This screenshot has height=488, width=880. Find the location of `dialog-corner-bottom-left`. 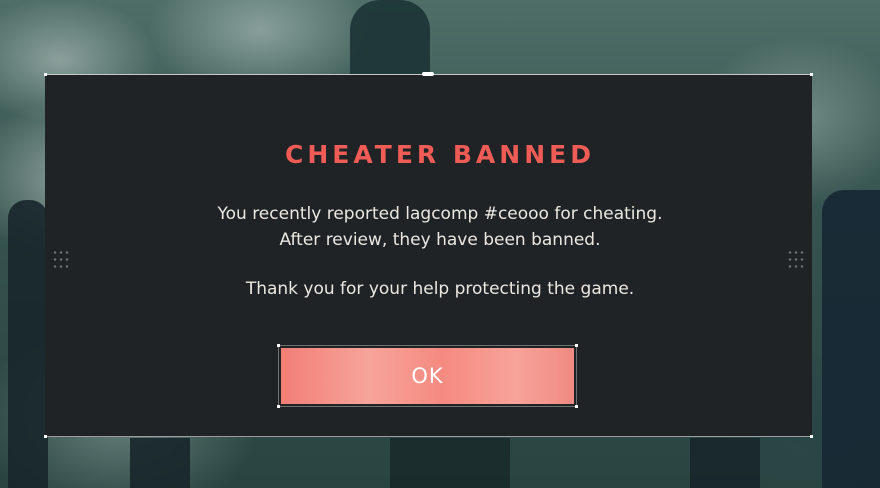

dialog-corner-bottom-left is located at coordinates (45, 436).